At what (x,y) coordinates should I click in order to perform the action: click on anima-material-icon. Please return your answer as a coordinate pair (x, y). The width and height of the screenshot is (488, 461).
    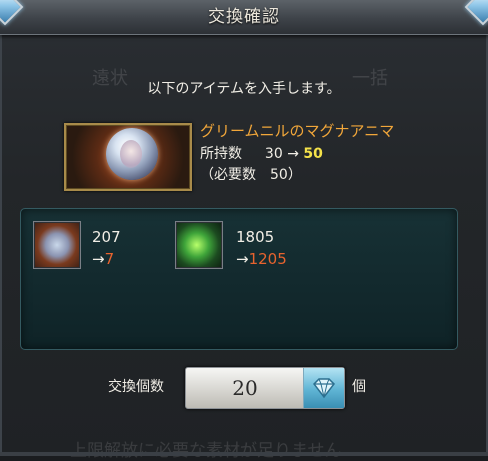
    Looking at the image, I should click on (57, 245).